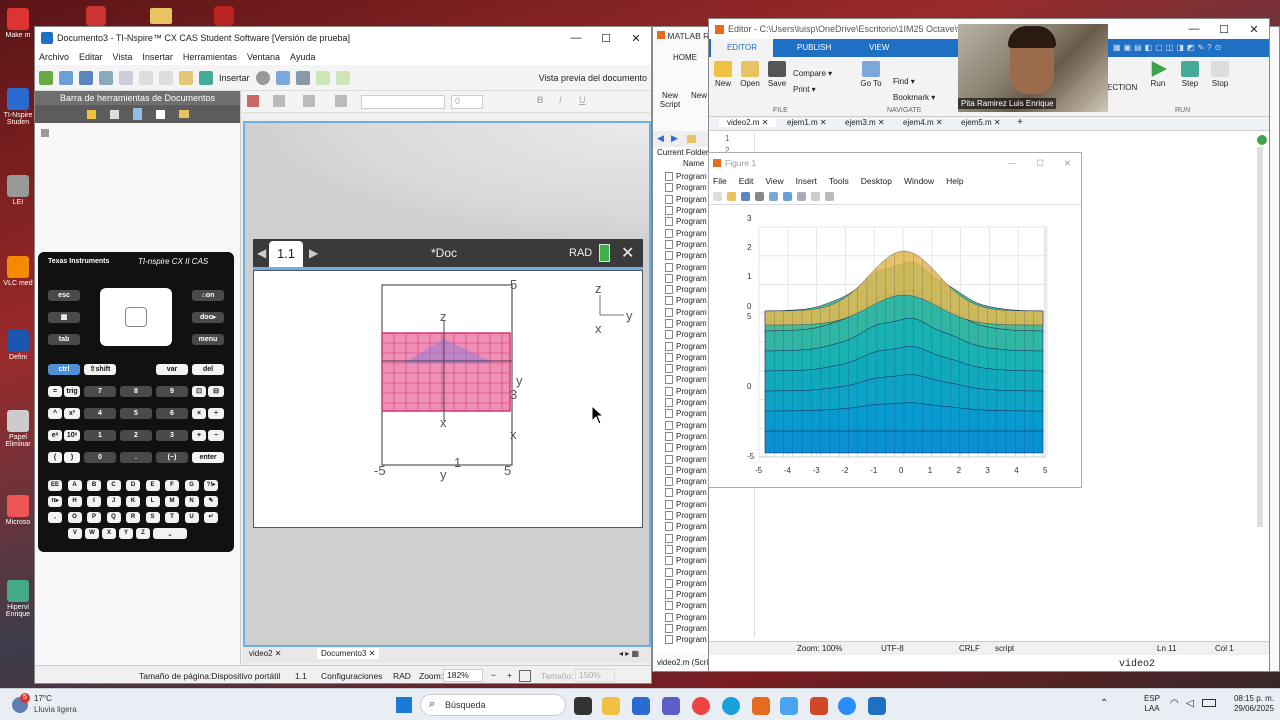  Describe the element at coordinates (807, 122) in the screenshot. I see `file-tab-ejem1: ejem1.m ✕` at that location.